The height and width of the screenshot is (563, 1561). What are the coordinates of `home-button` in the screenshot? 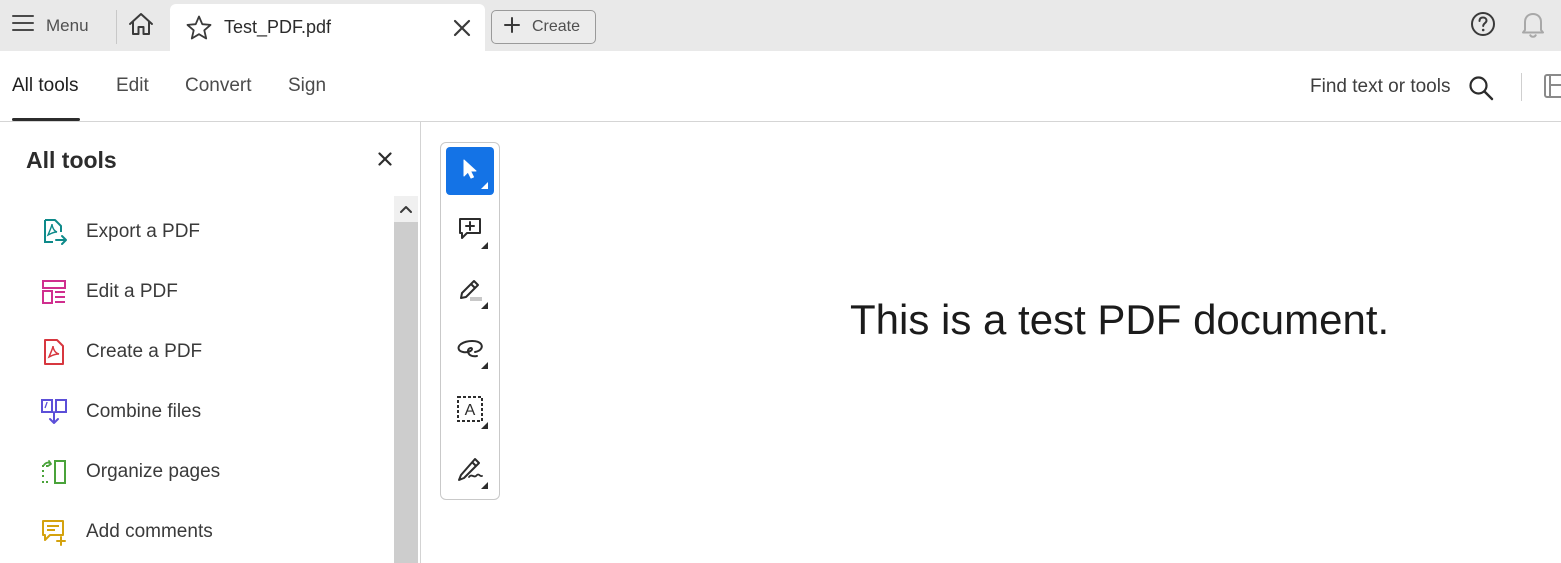 It's located at (141, 26).